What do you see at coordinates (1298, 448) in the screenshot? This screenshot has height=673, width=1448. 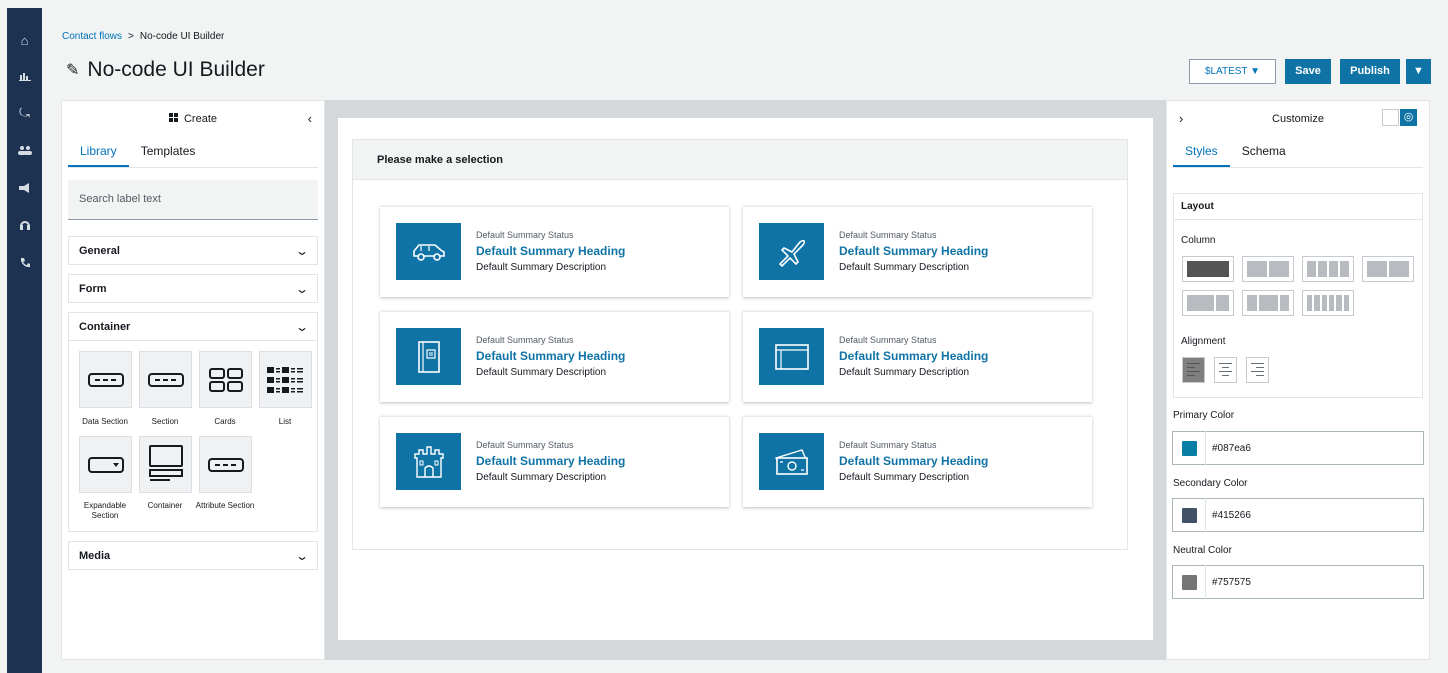 I see `primary-color-field: #087ea6` at bounding box center [1298, 448].